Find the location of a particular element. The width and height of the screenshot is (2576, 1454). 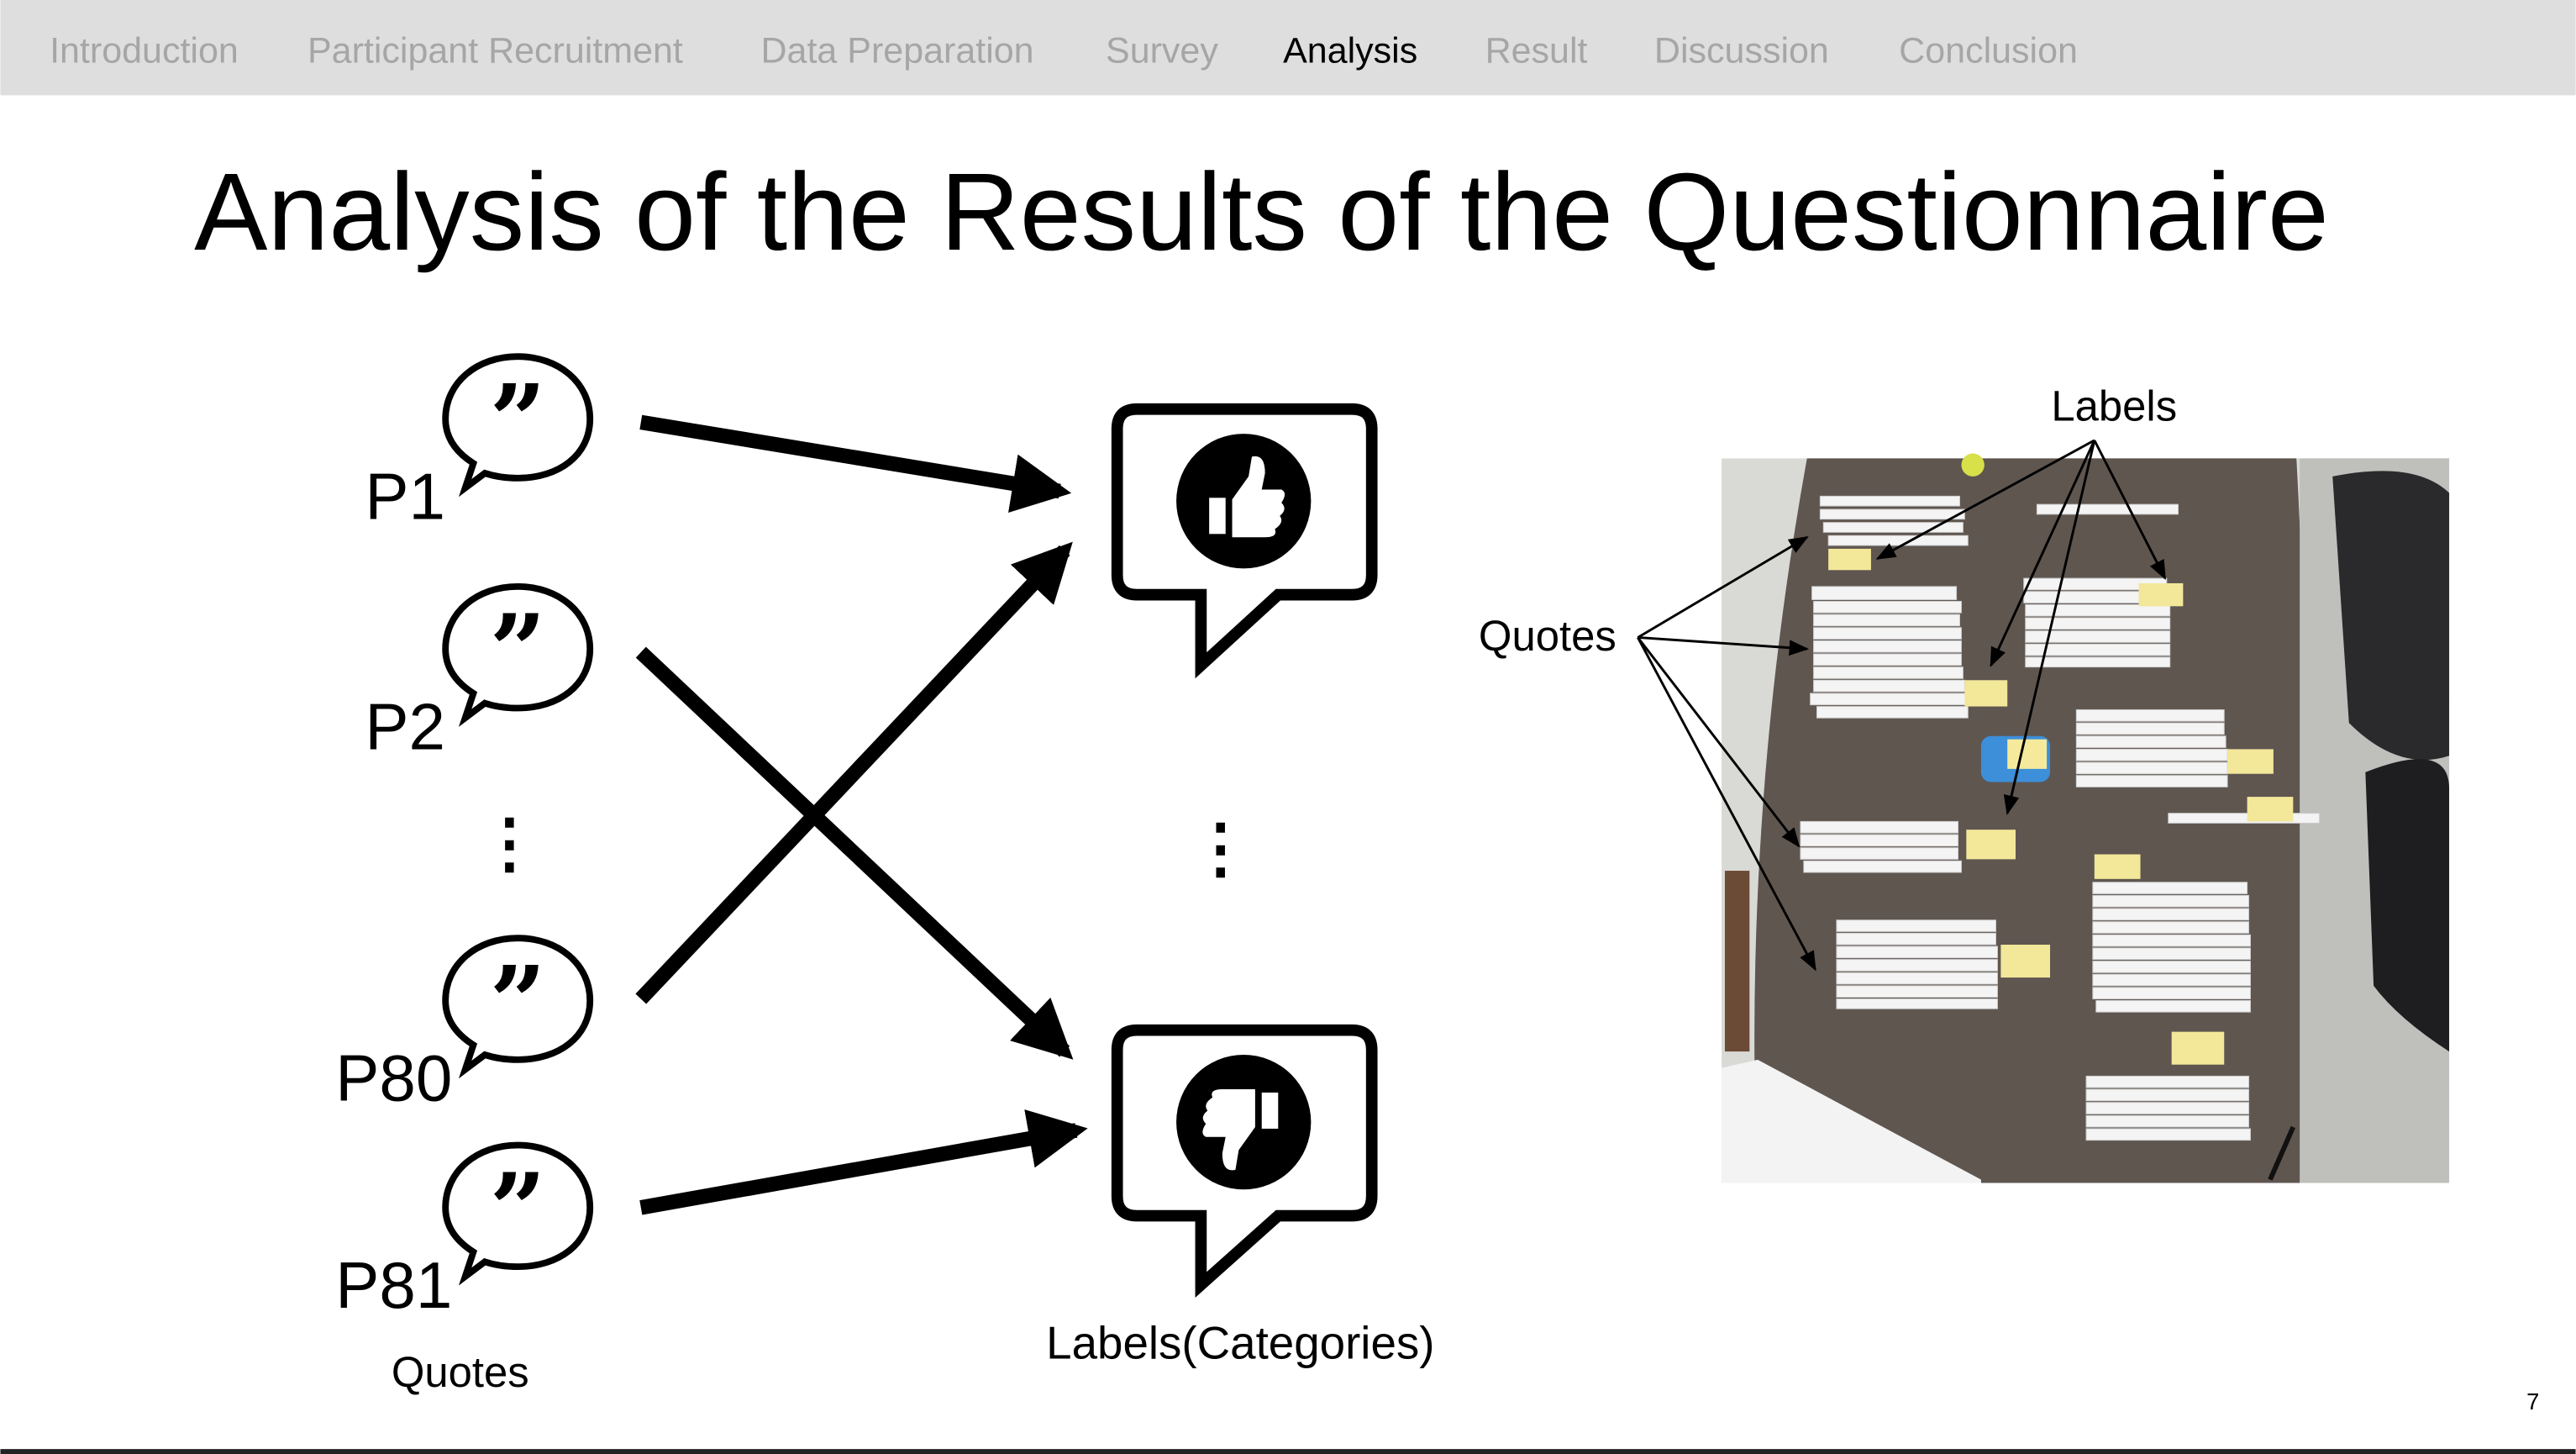

nav-item-conclusion: Conclusion is located at coordinates (1989, 50).